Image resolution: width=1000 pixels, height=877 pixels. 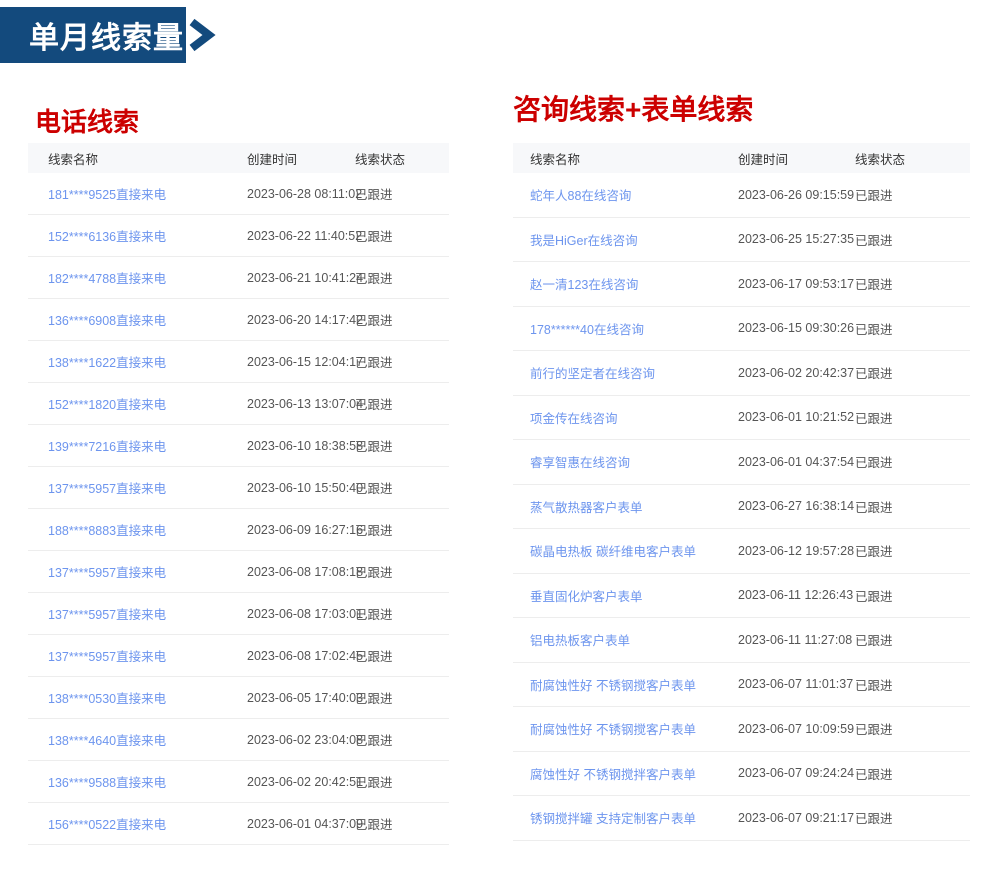 I want to click on lead-name-link: 腐蚀性好 不锈钢搅拌客户表单, so click(x=625, y=773).